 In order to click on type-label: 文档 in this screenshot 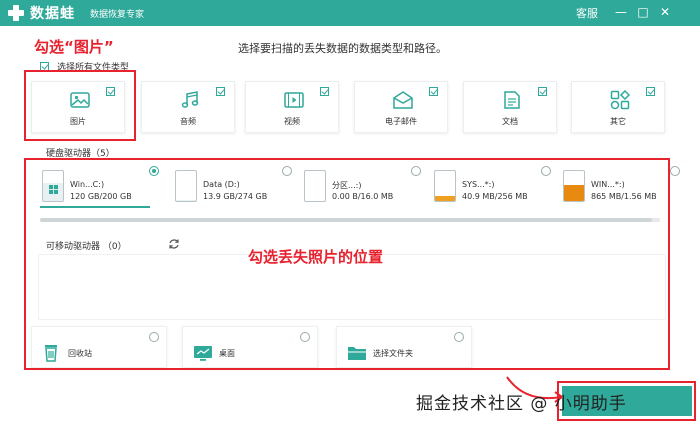, I will do `click(510, 121)`.